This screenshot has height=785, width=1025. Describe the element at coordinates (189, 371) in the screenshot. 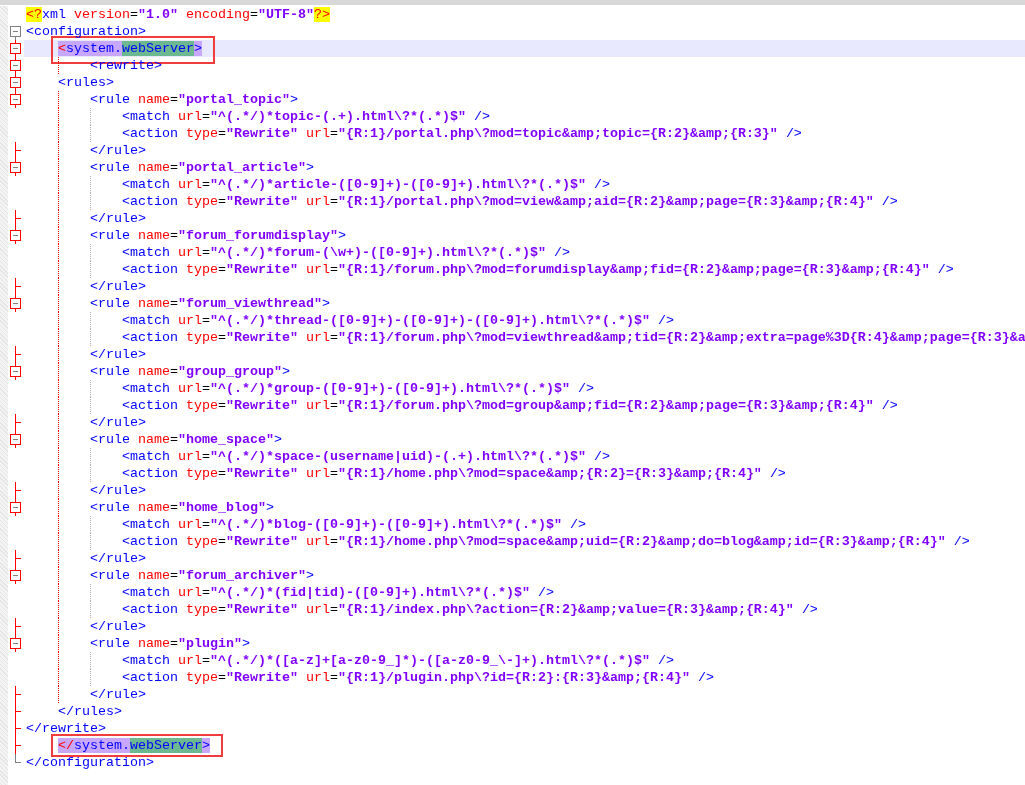

I see `code-line: <rule name="group_group">` at that location.